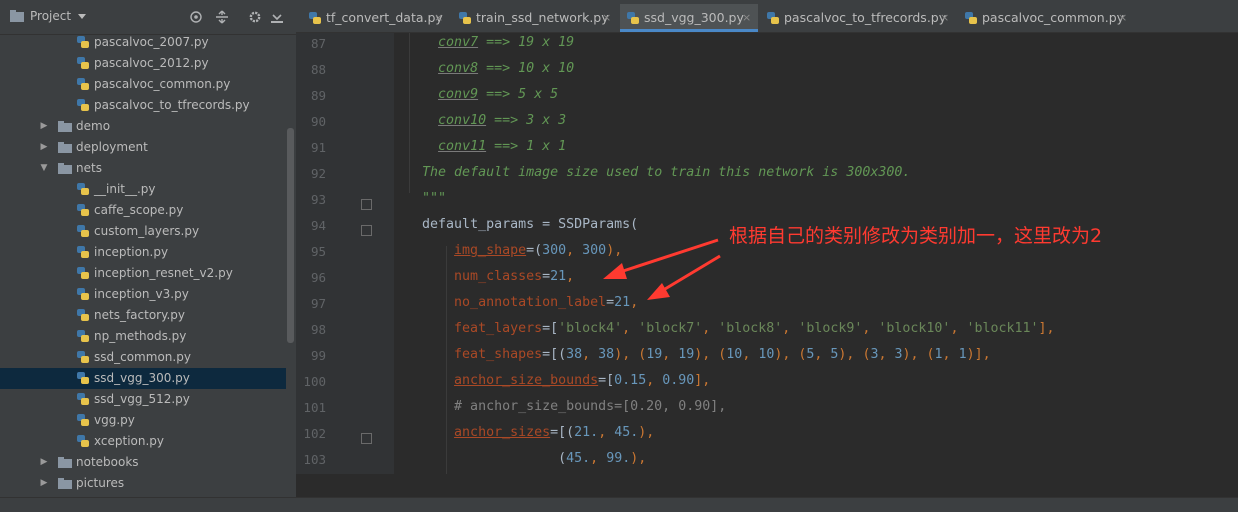 This screenshot has height=512, width=1238. Describe the element at coordinates (767, 504) in the screenshot. I see `status-bar` at that location.